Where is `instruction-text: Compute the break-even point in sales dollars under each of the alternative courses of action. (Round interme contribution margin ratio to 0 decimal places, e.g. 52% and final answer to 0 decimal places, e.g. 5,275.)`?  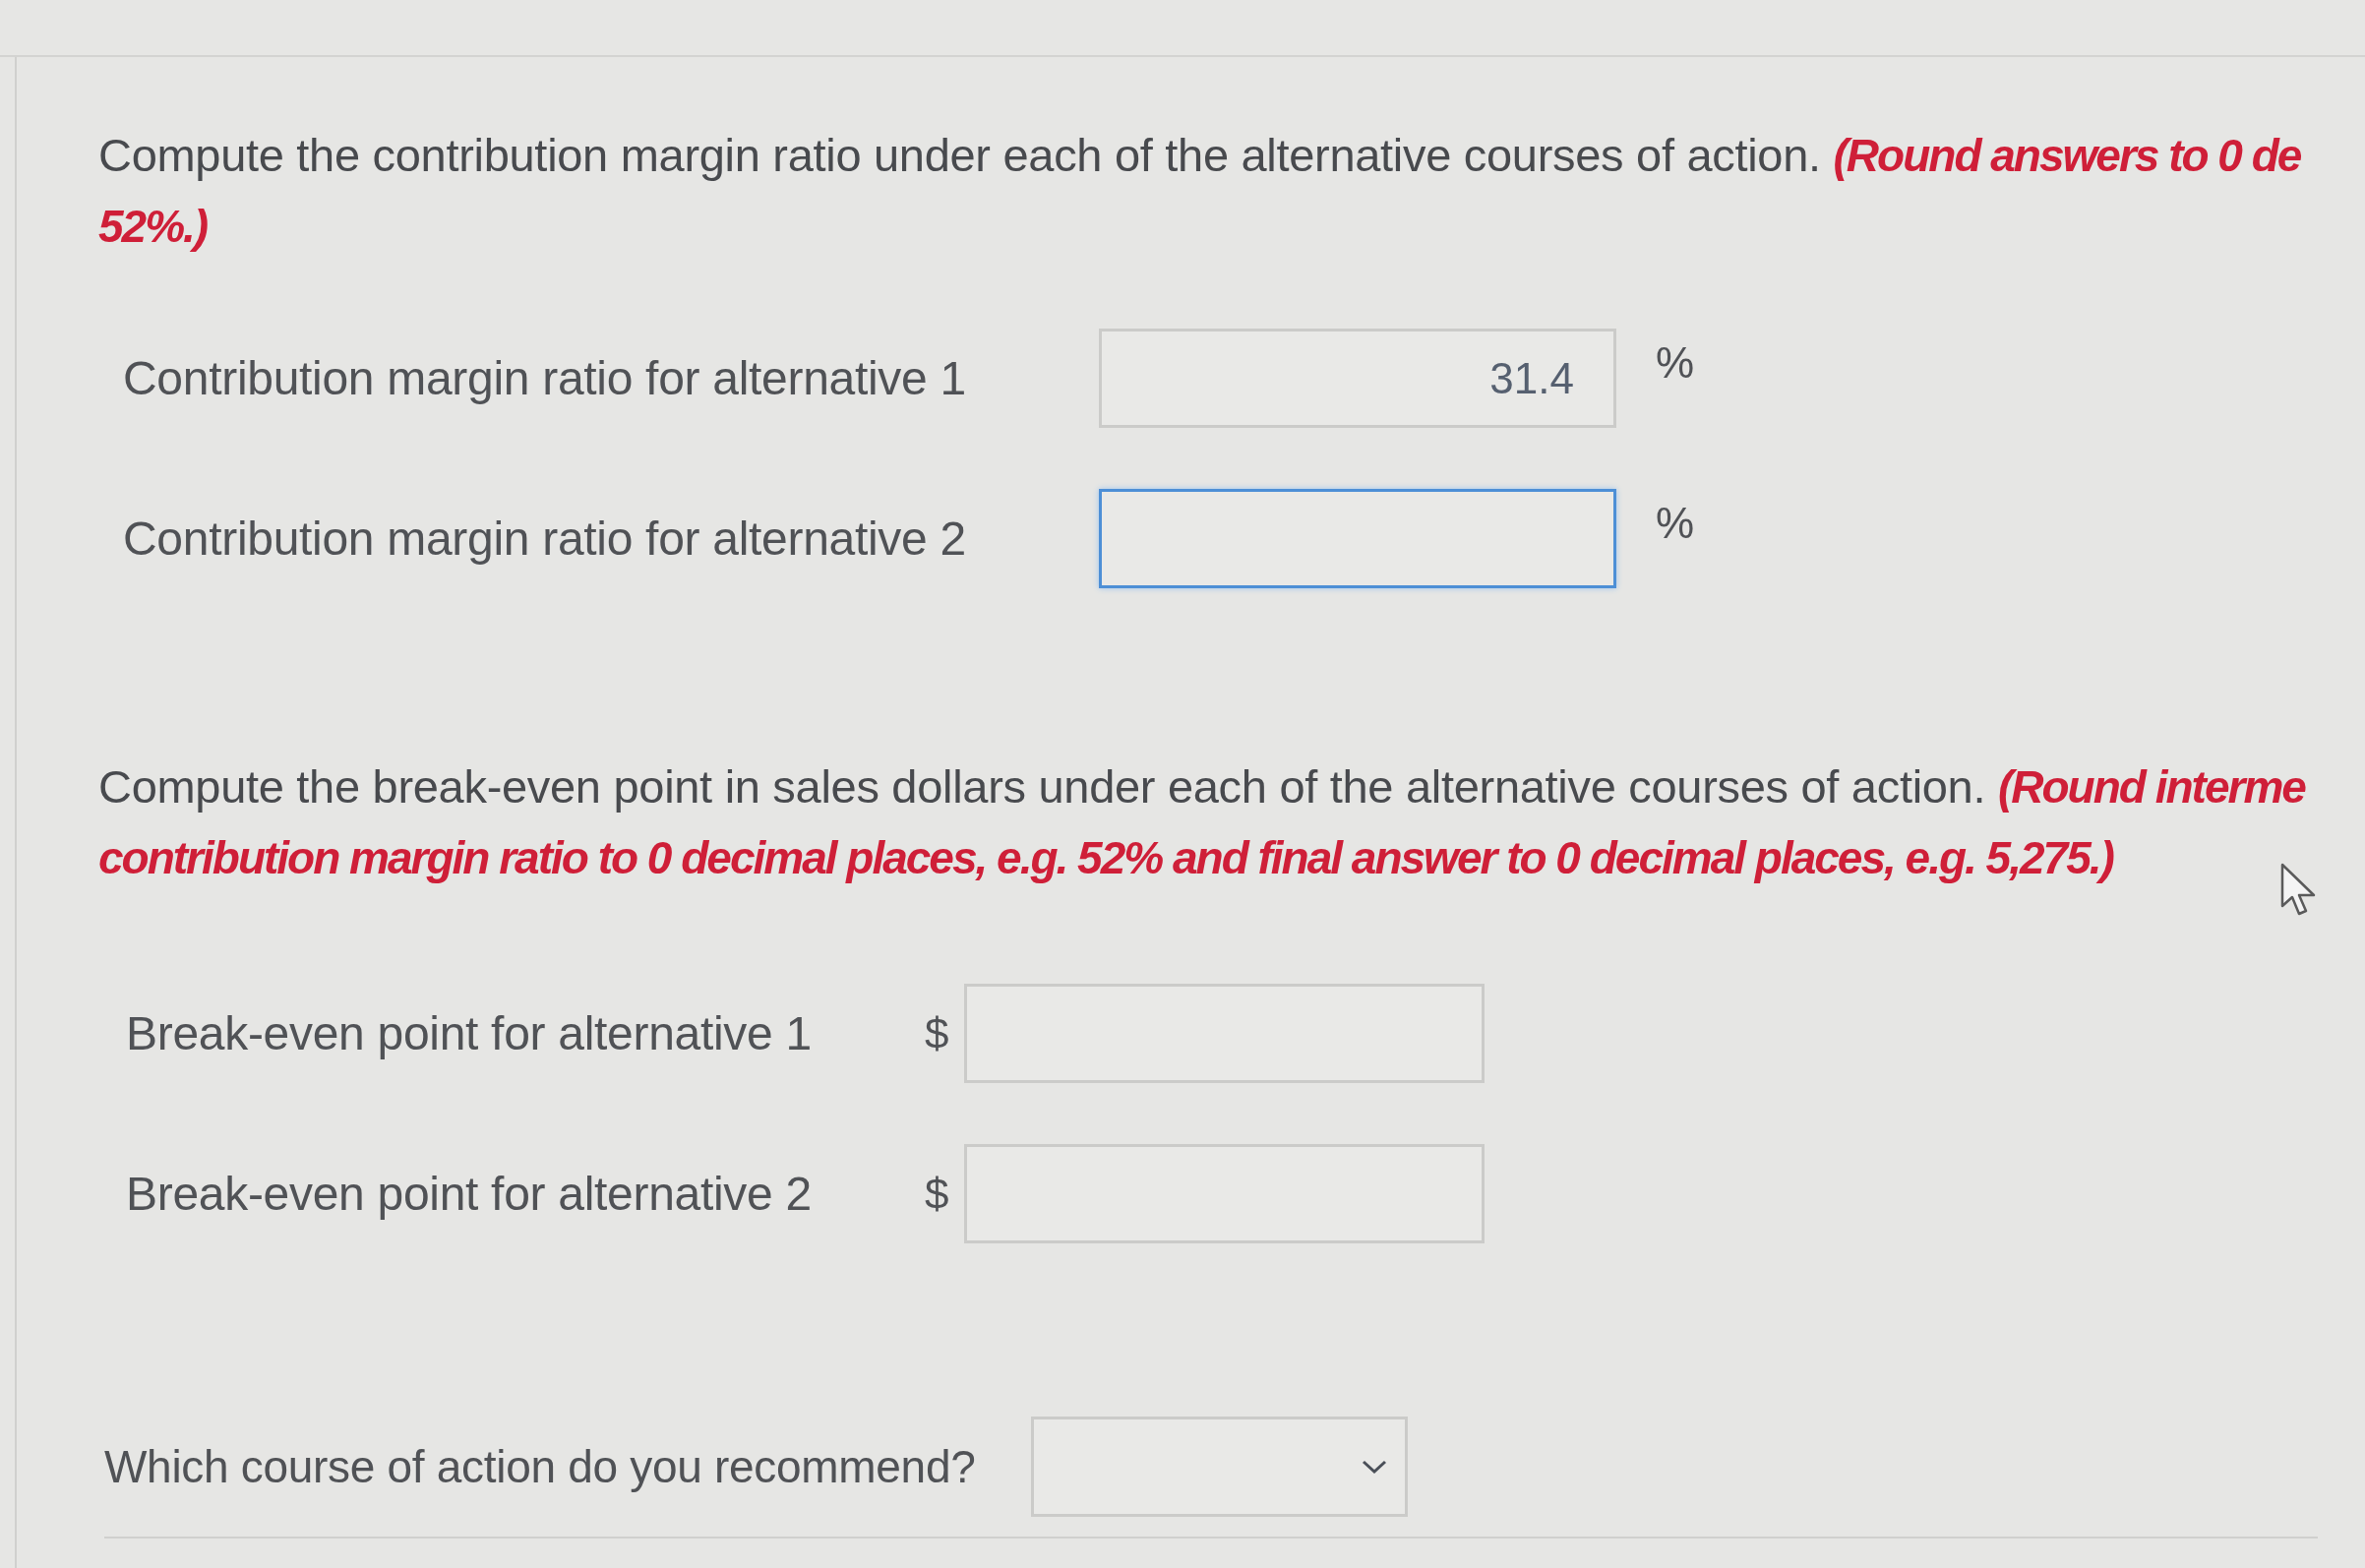
instruction-text: Compute the break-even point in sales dollars under each of the alternative courses of action. (Round interme contribution margin ratio to 0 decimal places, e.g. 52% and final answer to 0 decimal places, e.g. 5,275.) is located at coordinates (1201, 822).